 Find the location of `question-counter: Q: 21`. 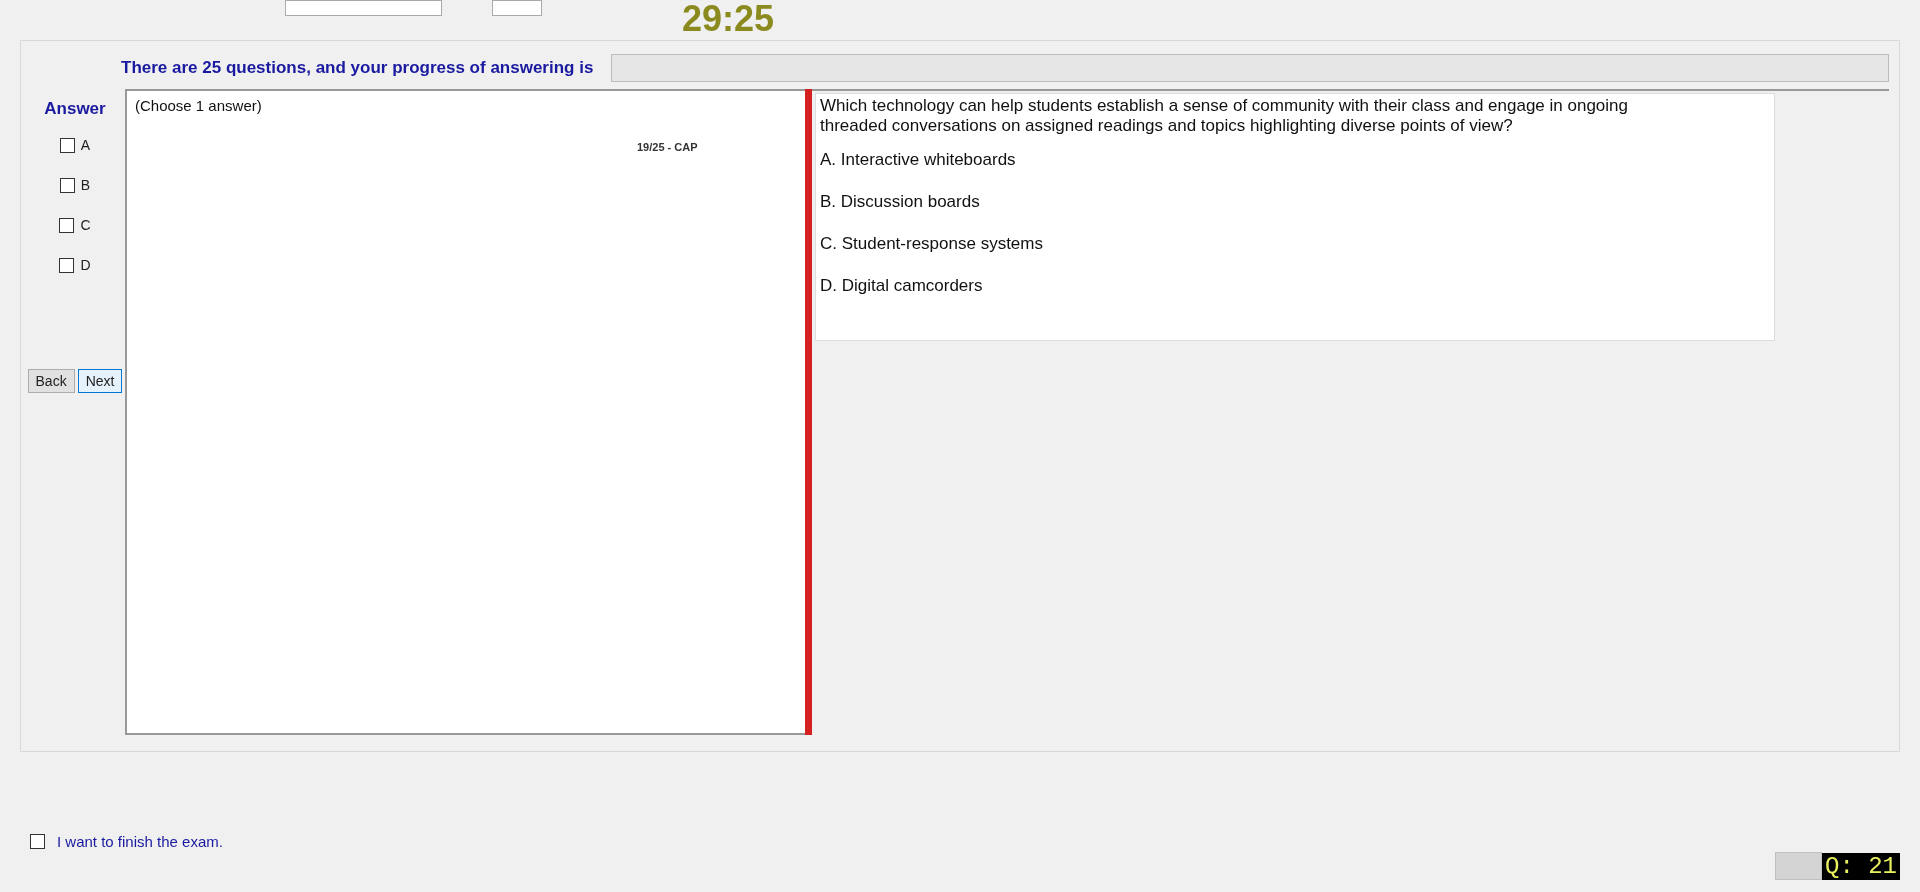

question-counter: Q: 21 is located at coordinates (1861, 866).